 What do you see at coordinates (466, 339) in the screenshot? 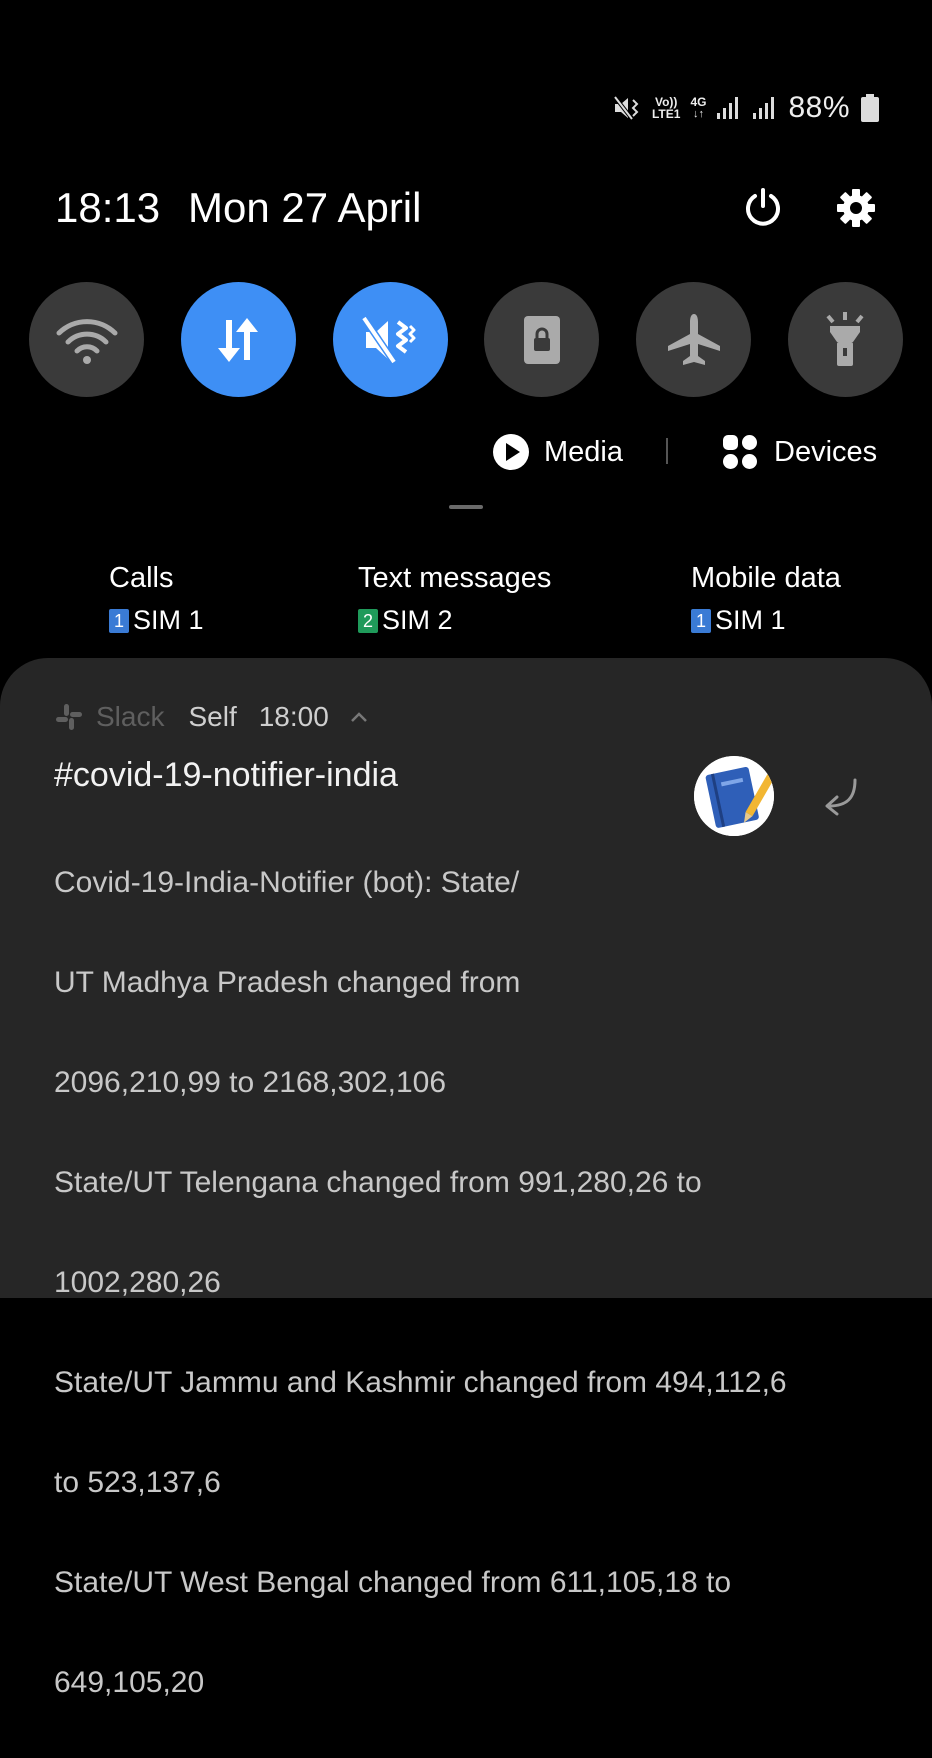
I see `quick-settings-tiles` at bounding box center [466, 339].